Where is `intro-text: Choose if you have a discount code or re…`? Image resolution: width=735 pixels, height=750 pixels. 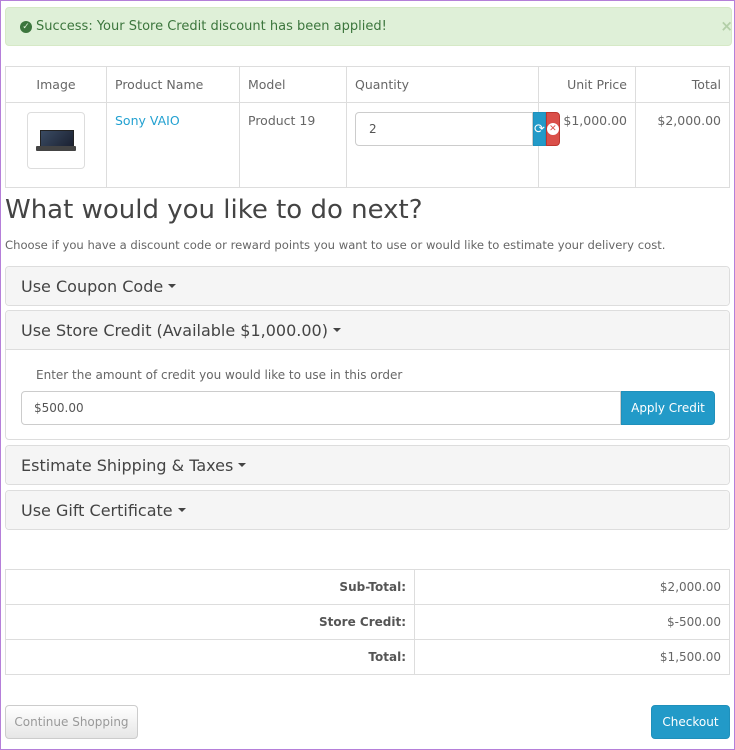
intro-text: Choose if you have a discount code or re… is located at coordinates (335, 245).